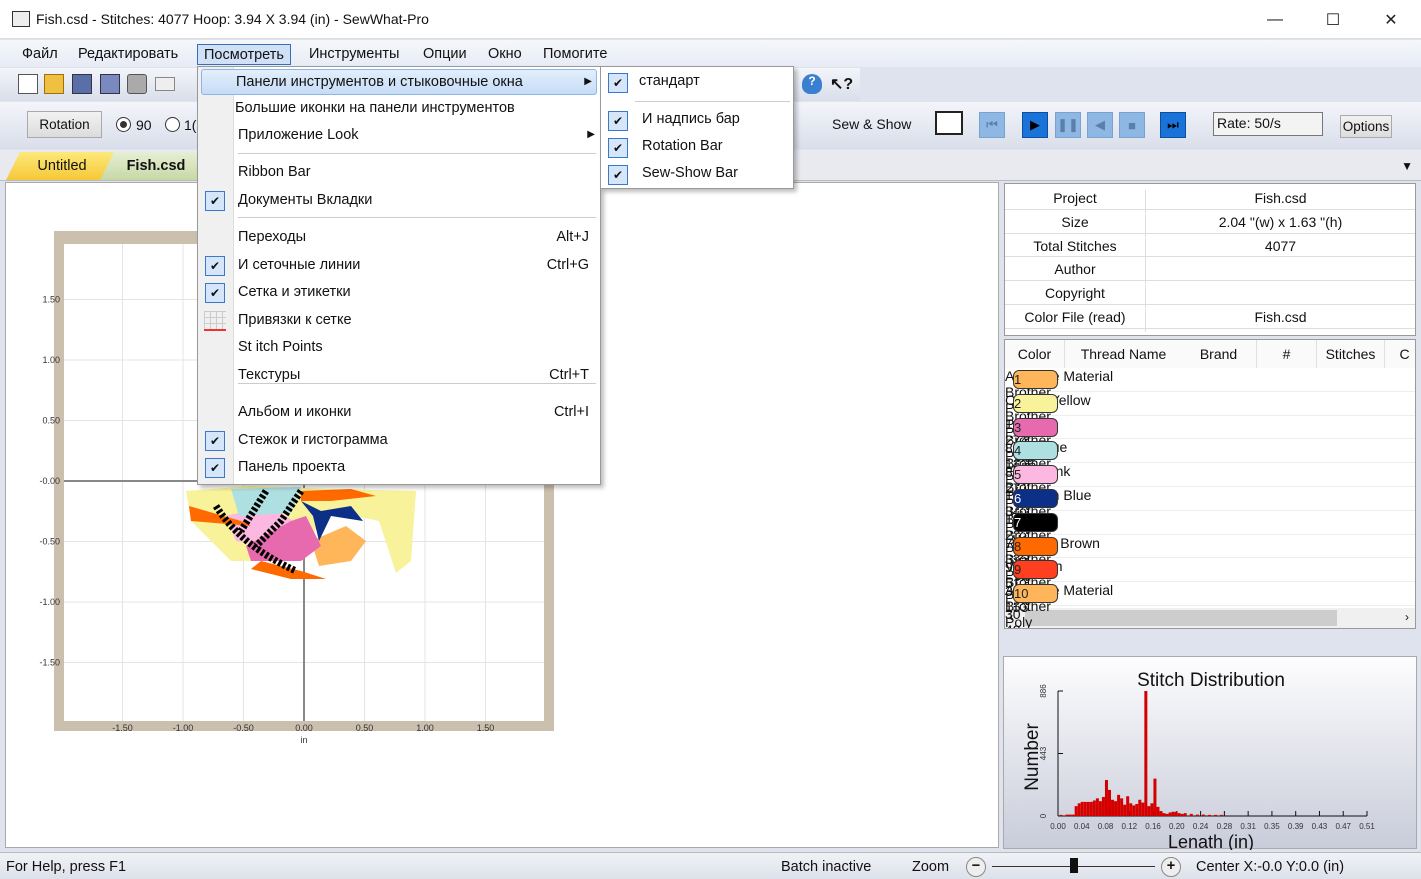 The width and height of the screenshot is (1421, 879). I want to click on table-row: 10Applique MaterialBrother Poly1002, so click(1210, 605).